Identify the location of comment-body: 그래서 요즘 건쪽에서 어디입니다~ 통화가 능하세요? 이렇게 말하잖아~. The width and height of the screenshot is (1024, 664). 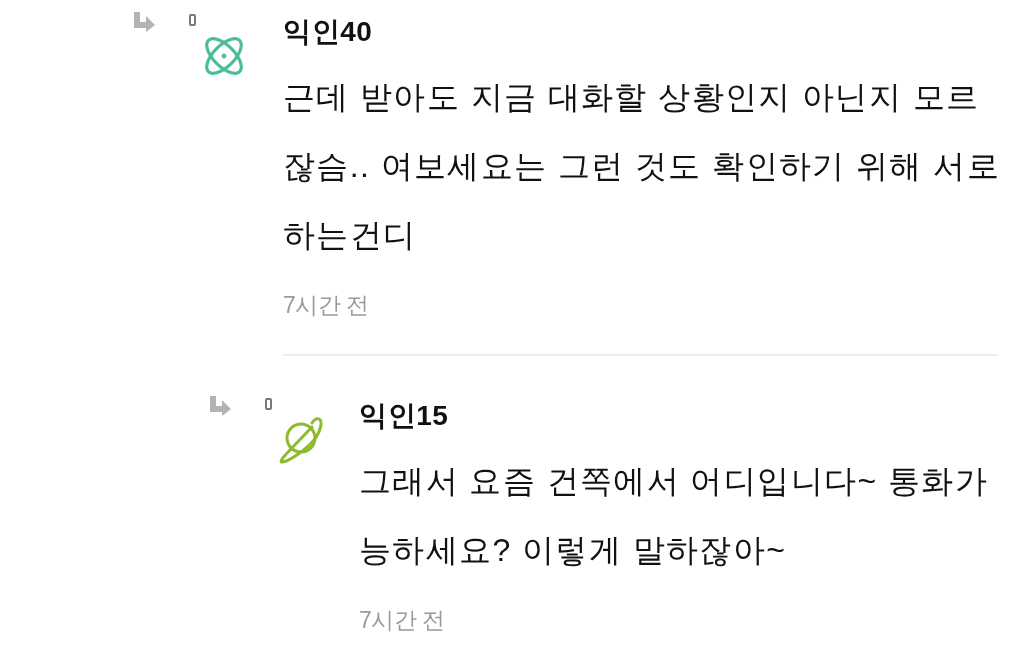
(674, 516).